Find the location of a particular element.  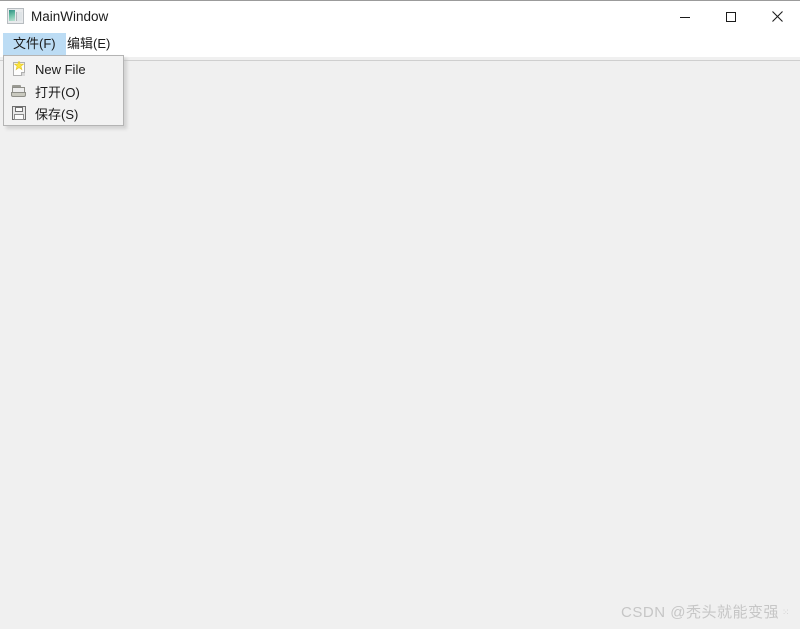

menu-item-save: 保存(S) is located at coordinates (63, 113).